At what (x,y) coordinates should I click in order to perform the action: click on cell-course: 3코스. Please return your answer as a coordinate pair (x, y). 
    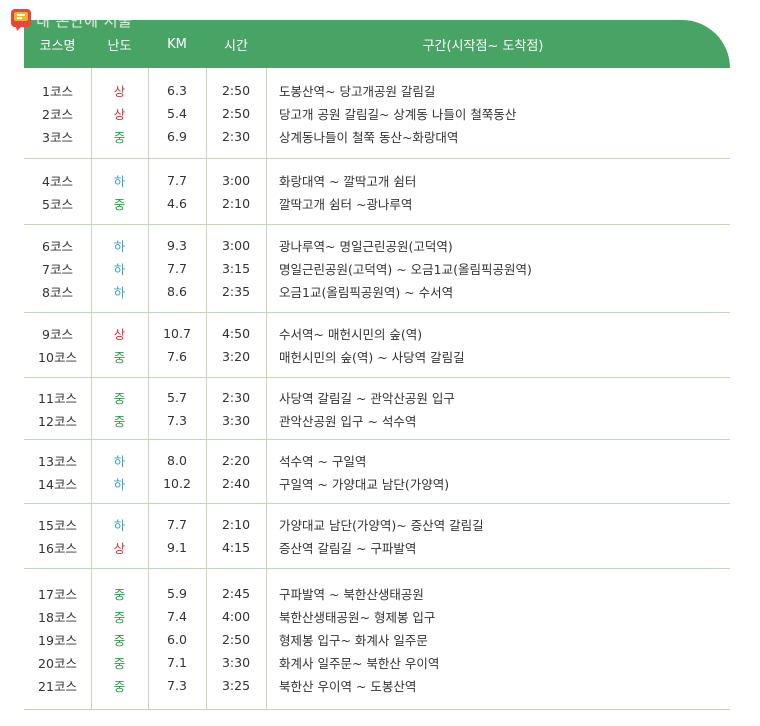
    Looking at the image, I should click on (57, 137).